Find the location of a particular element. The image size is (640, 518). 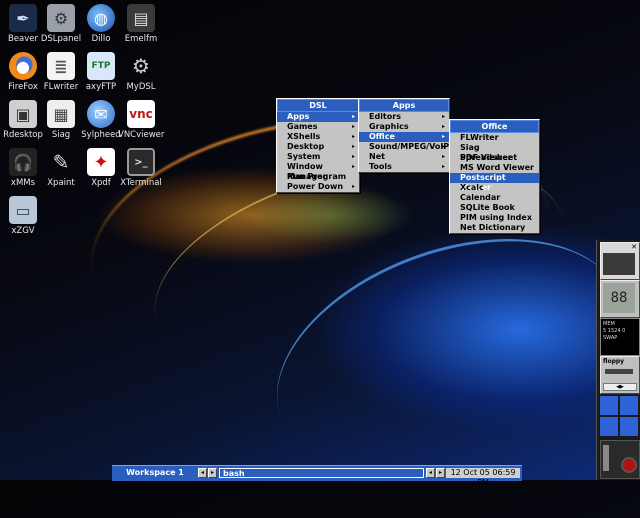

menu-item-games: Games ▸ is located at coordinates (318, 127).